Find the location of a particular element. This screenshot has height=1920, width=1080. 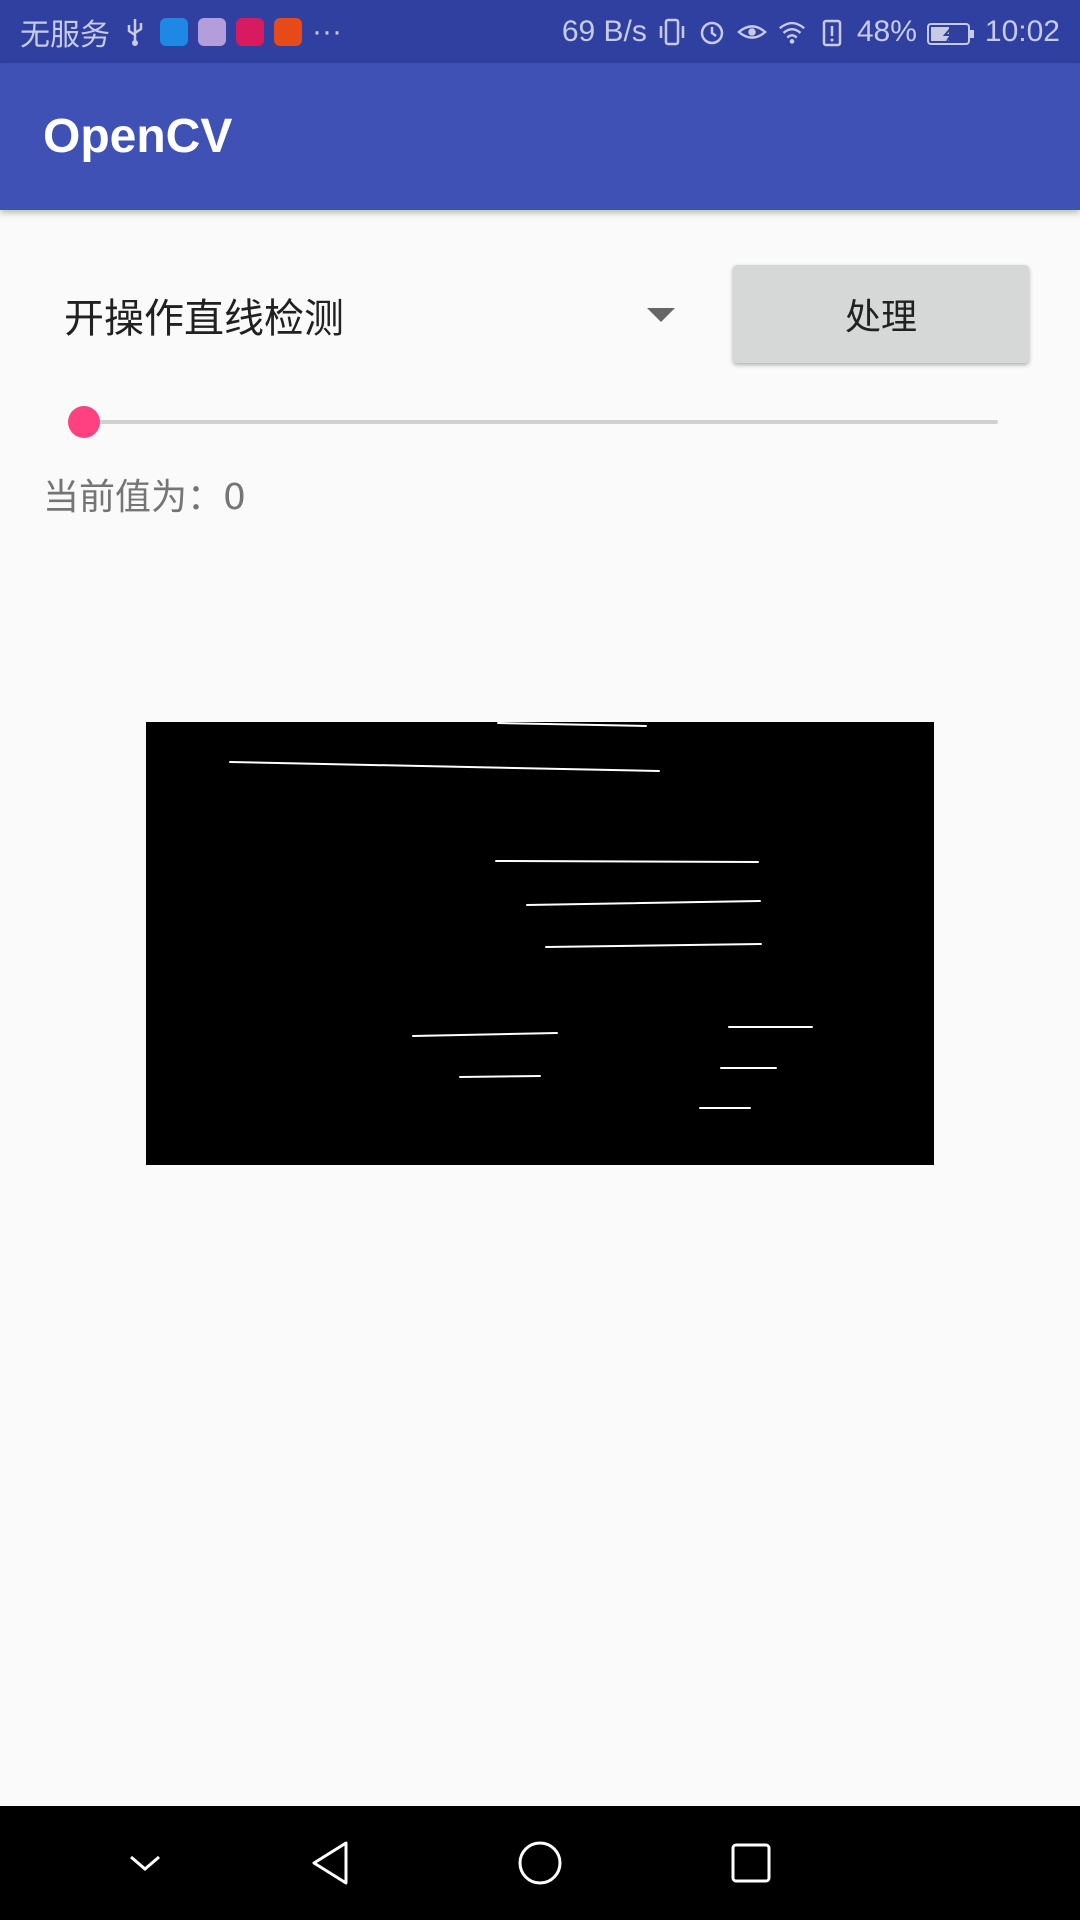

operation-spinner: 开操作直线检测 is located at coordinates (364, 315).